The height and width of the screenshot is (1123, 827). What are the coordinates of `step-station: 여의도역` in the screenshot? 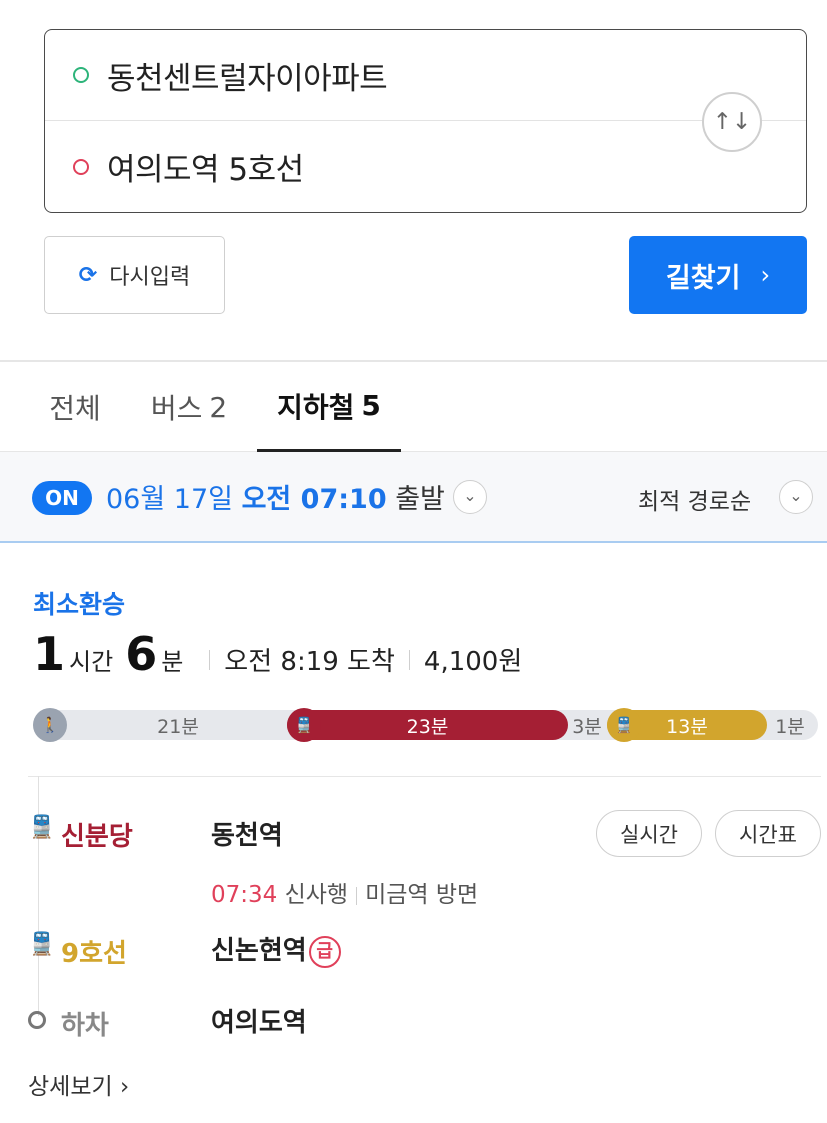 It's located at (259, 1023).